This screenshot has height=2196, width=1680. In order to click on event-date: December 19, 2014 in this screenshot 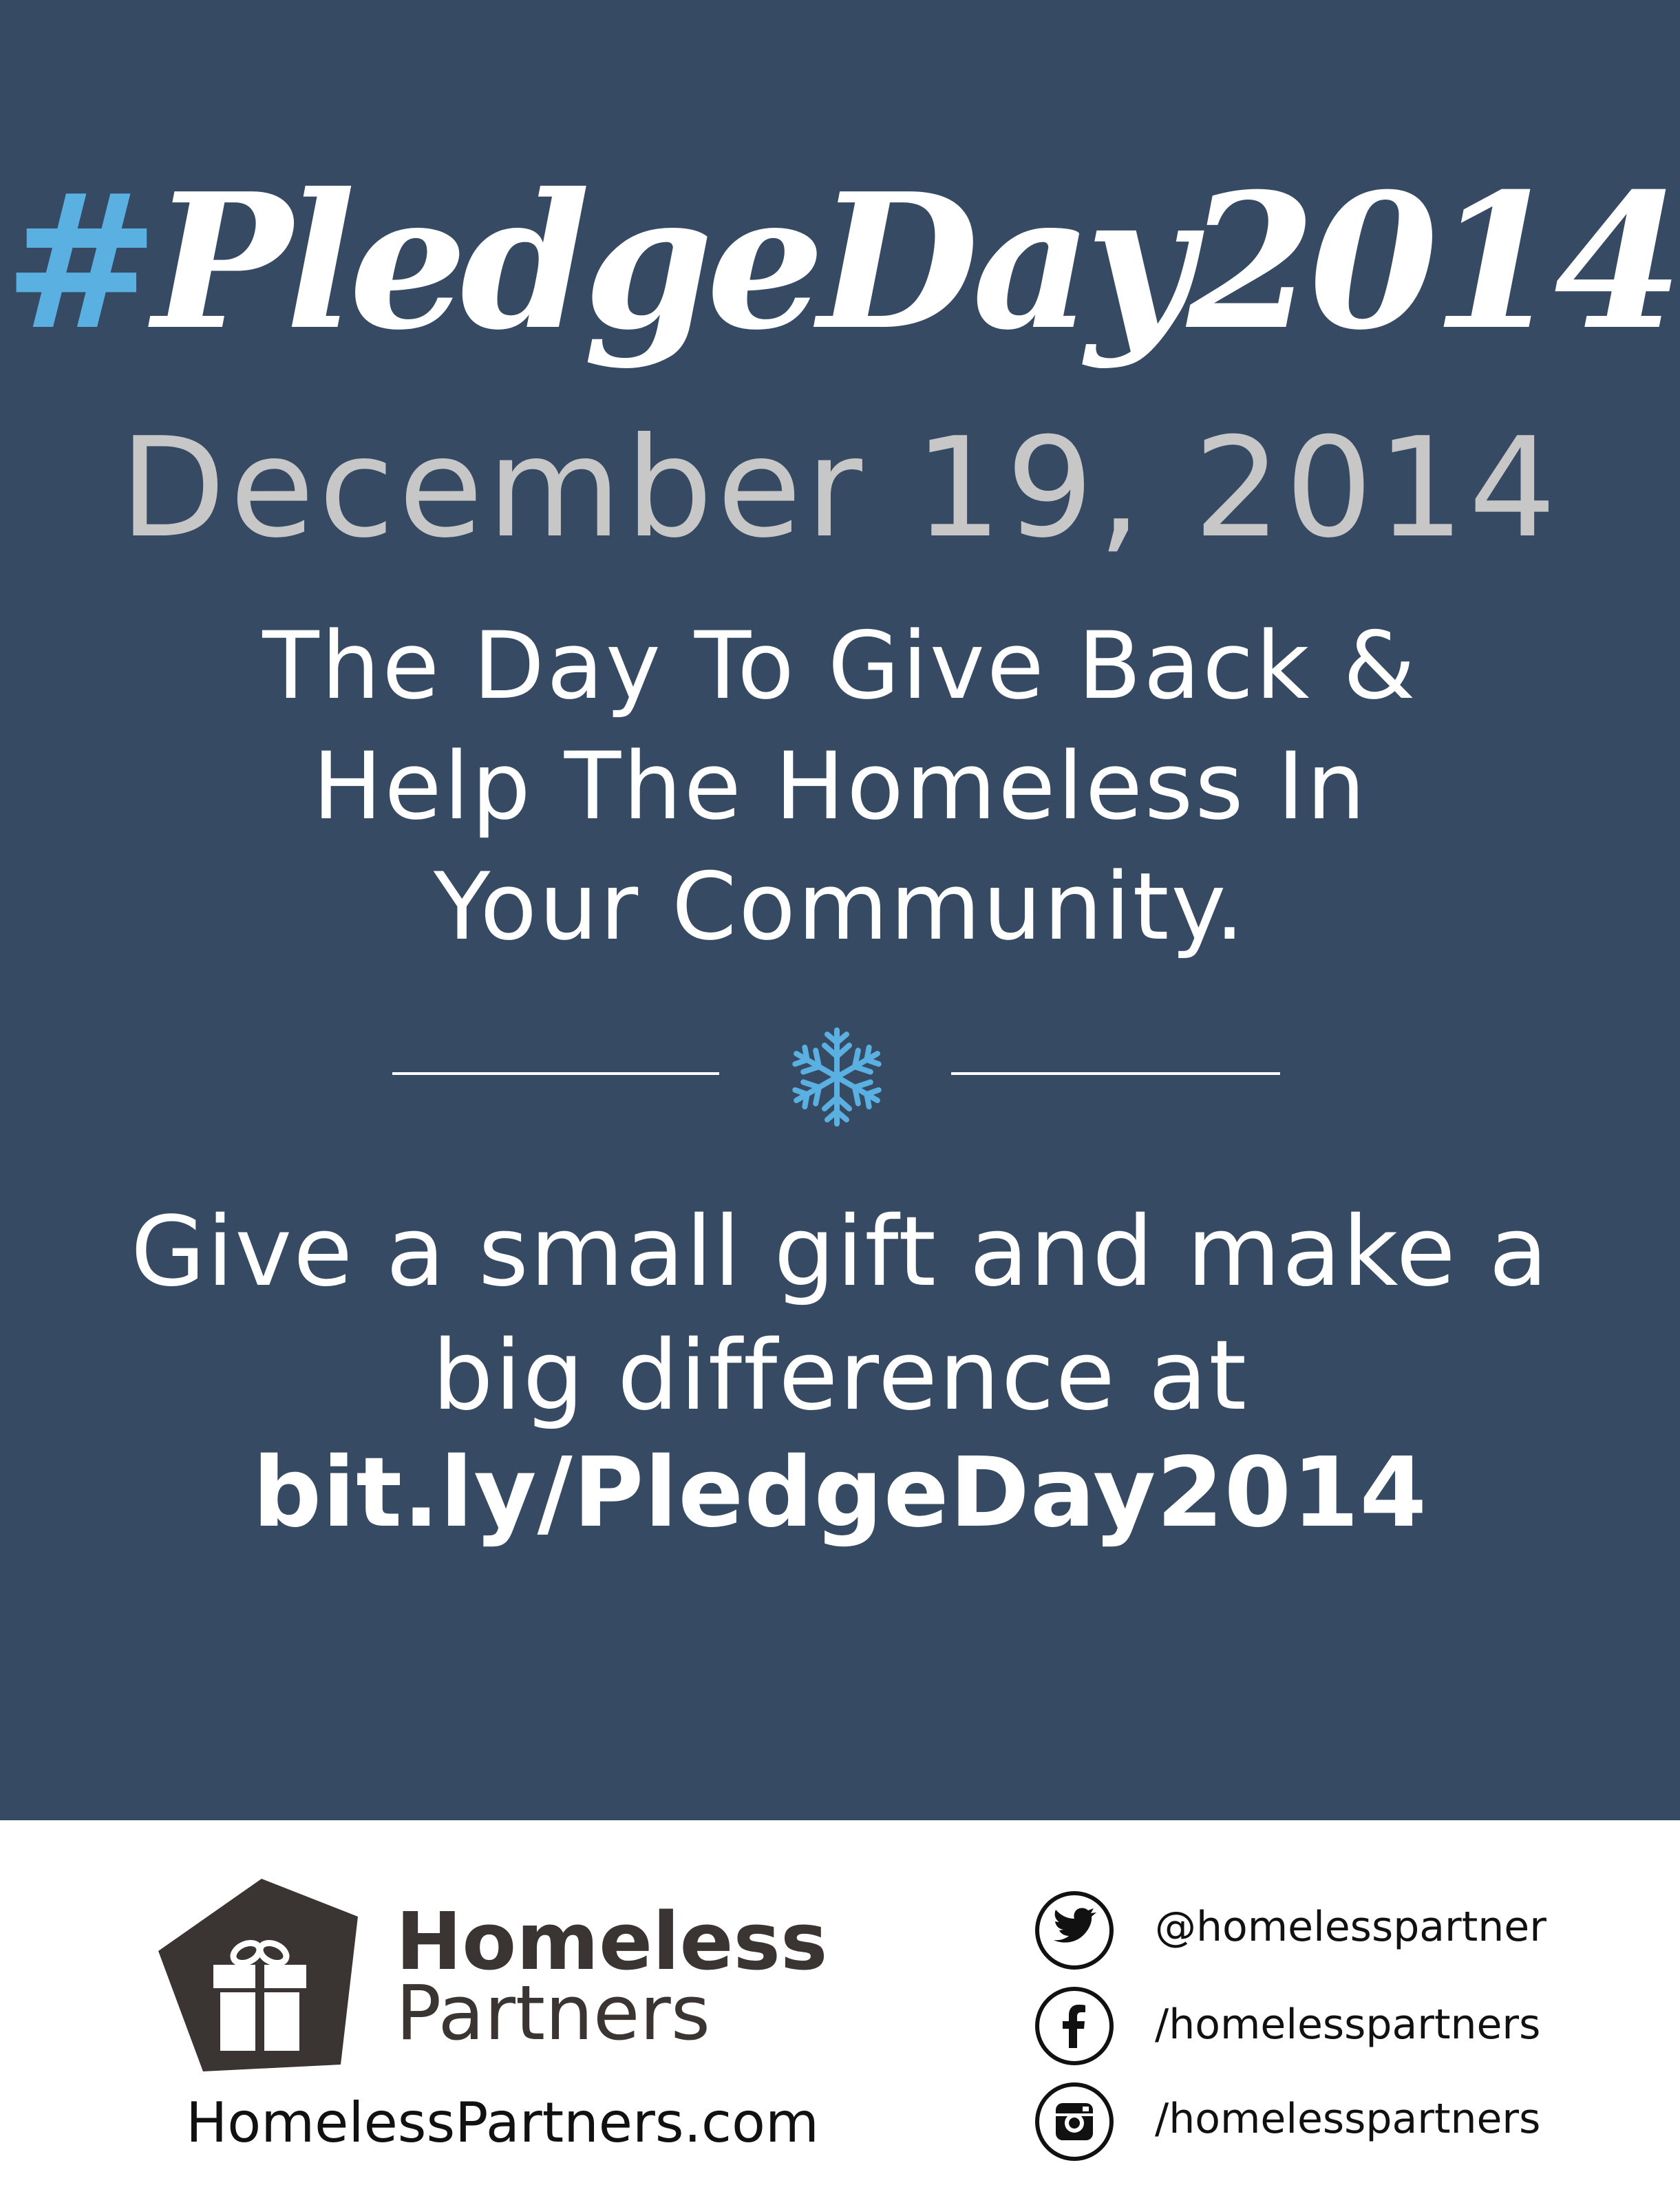, I will do `click(840, 488)`.